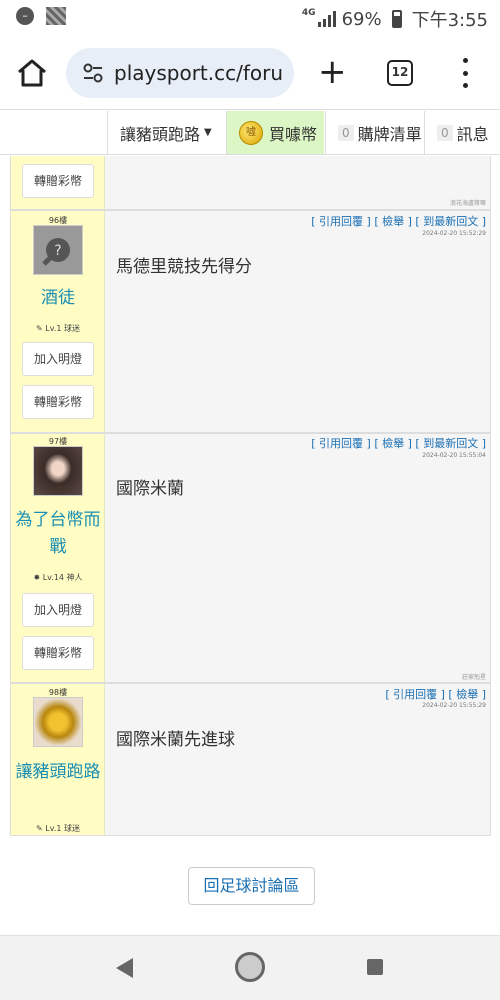 Image resolution: width=500 pixels, height=1000 pixels. What do you see at coordinates (435, 694) in the screenshot?
I see `post-actions: [ 引用回覆 ] [ 檢舉 ]` at bounding box center [435, 694].